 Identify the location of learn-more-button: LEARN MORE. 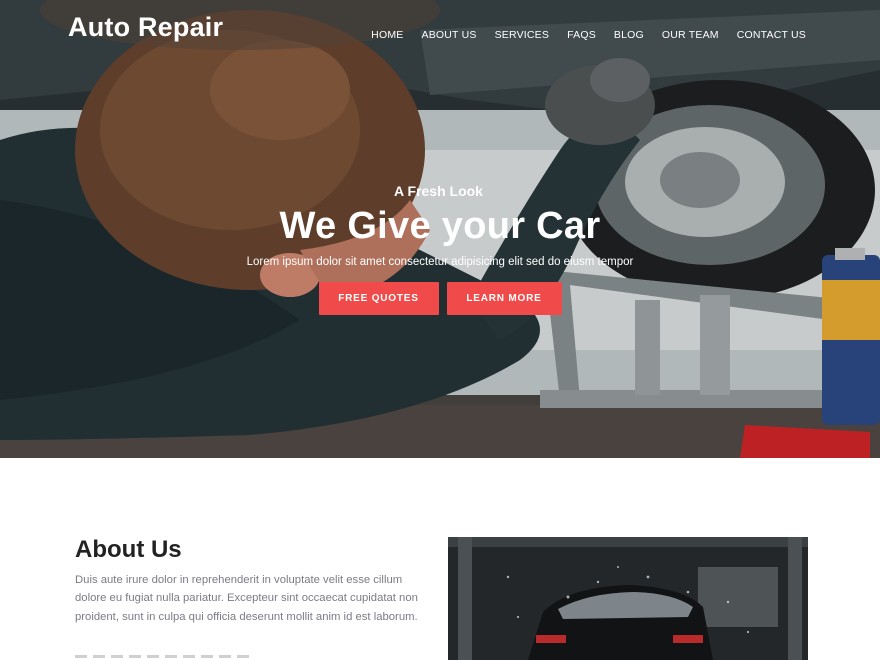
(504, 298).